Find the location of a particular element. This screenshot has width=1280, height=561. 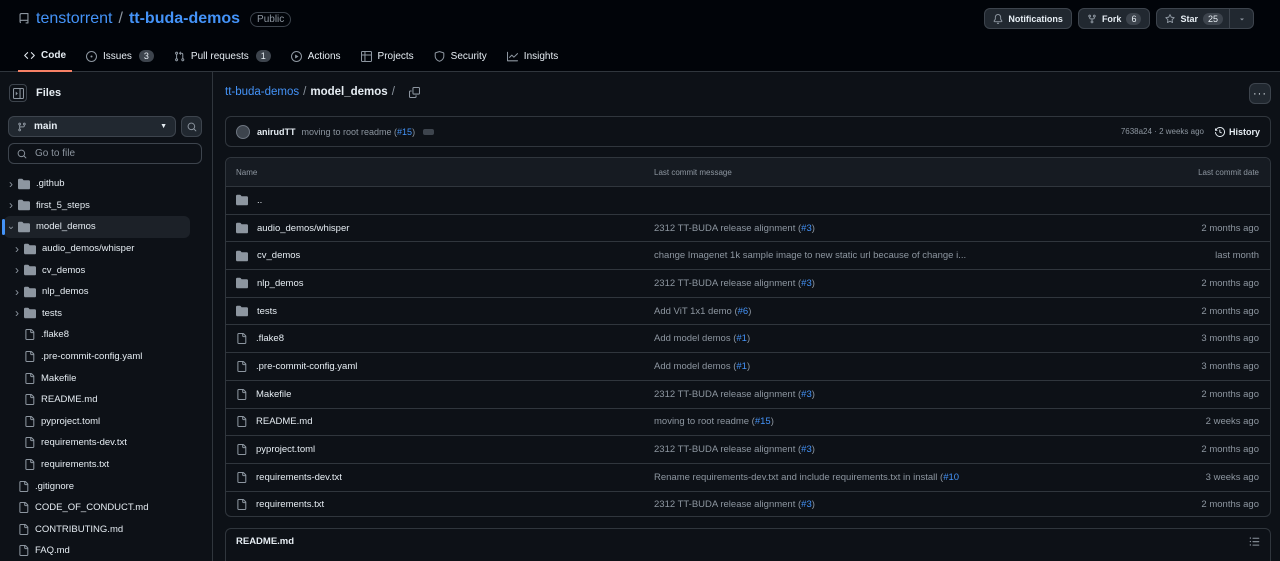

tab-insights: Insights is located at coordinates (532, 56).